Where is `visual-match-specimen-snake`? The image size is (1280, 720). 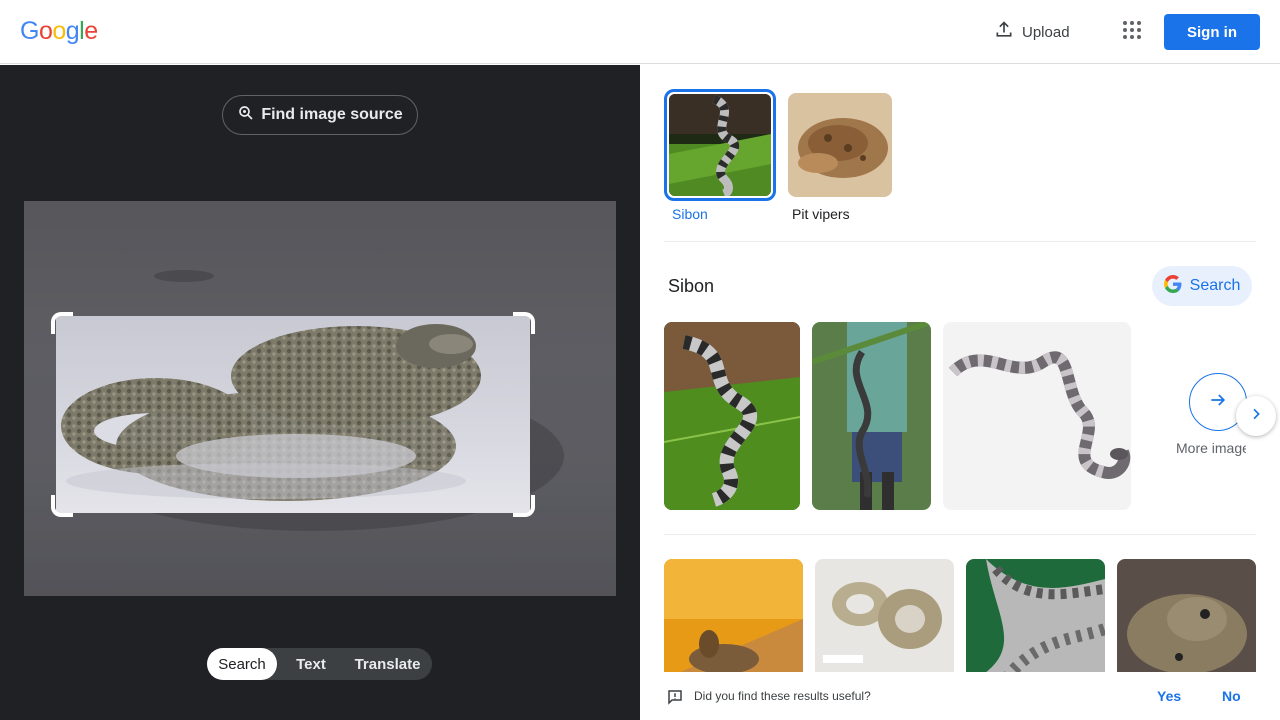 visual-match-specimen-snake is located at coordinates (884, 619).